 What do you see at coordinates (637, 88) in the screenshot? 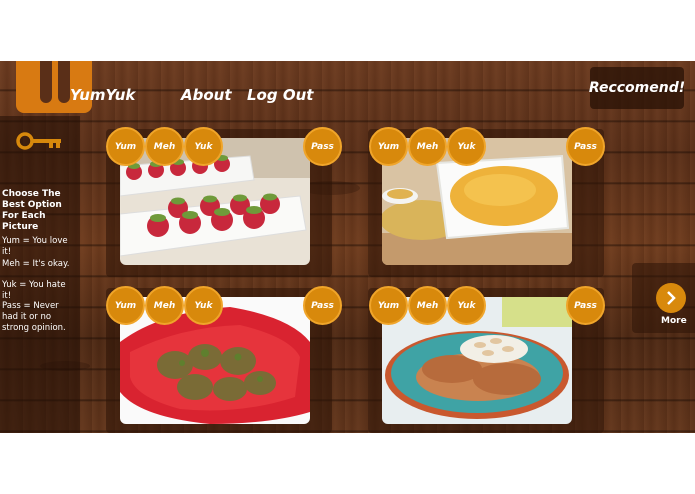
I see `recommend-button: Reccomend!` at bounding box center [637, 88].